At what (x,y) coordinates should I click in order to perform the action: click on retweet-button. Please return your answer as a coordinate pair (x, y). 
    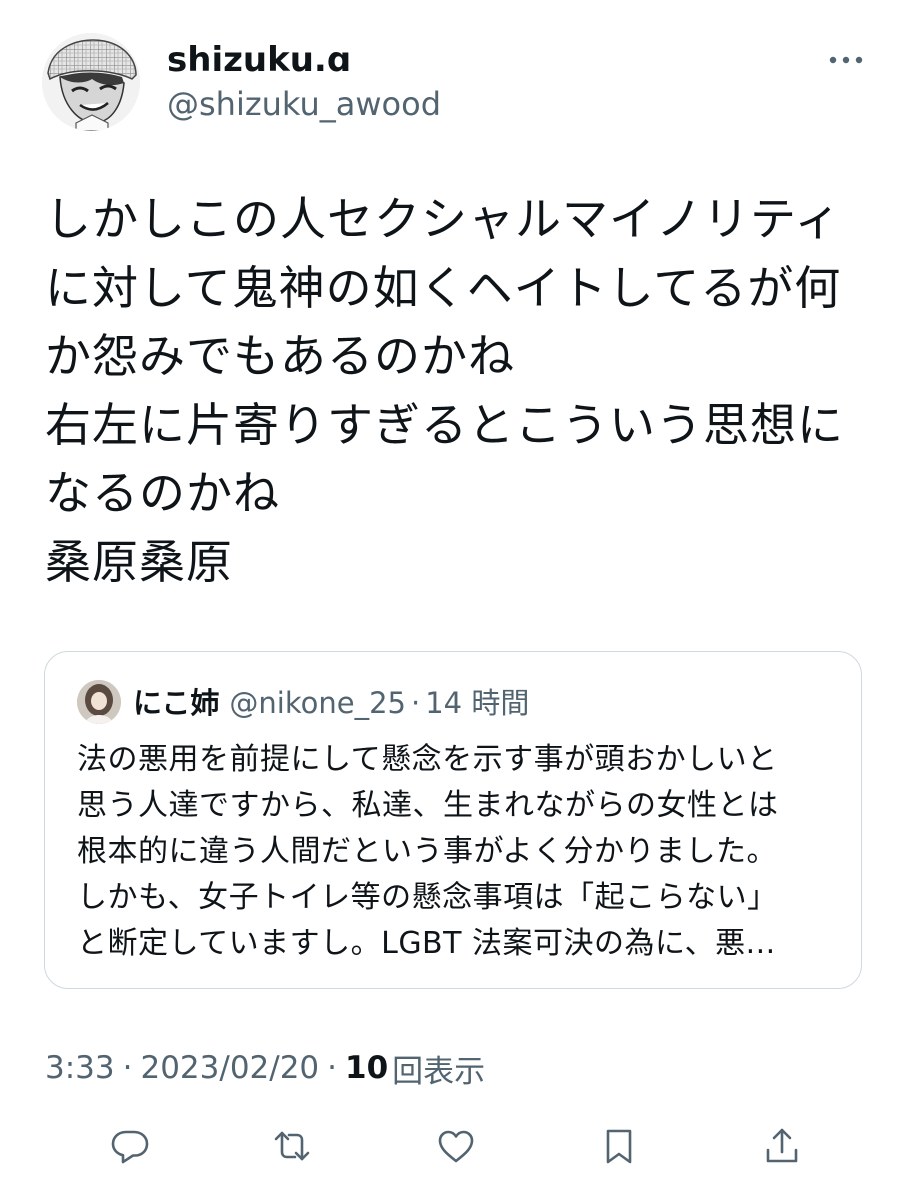
    Looking at the image, I should click on (292, 1146).